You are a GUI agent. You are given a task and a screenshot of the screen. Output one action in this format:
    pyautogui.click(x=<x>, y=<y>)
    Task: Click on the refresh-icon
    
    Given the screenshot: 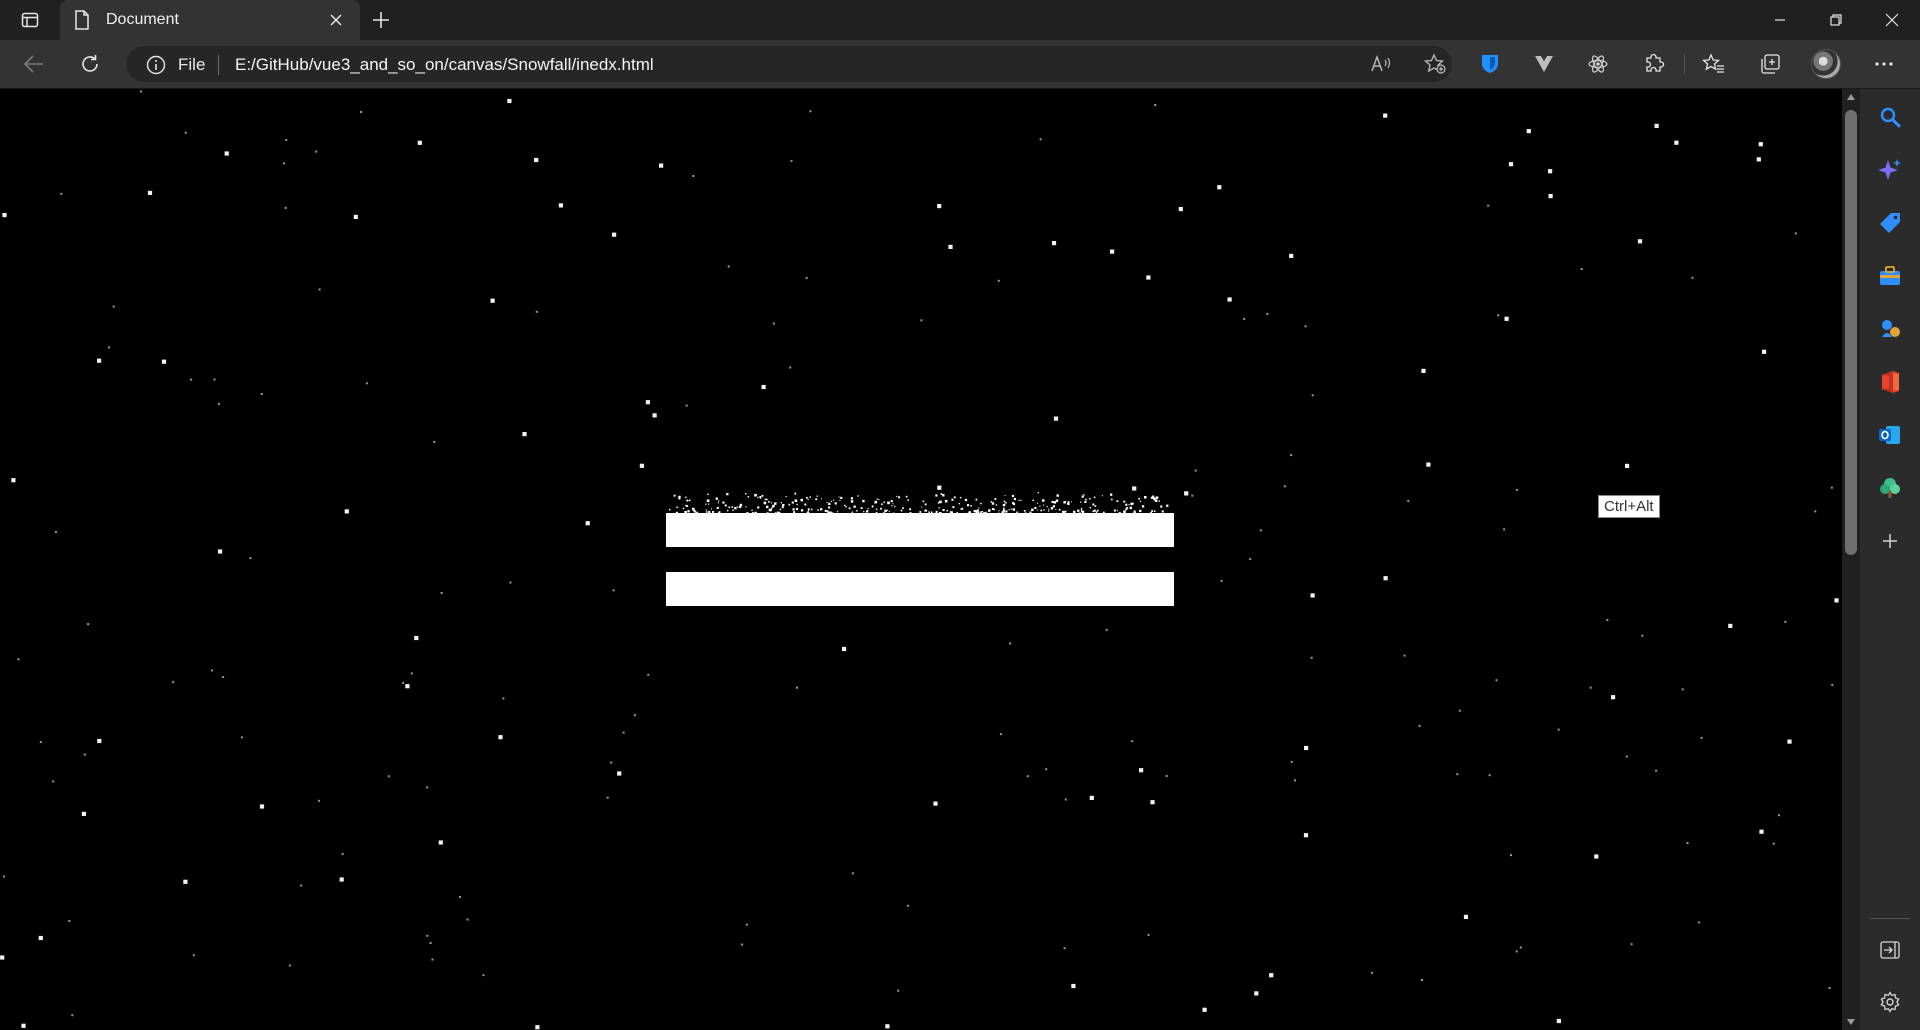 What is the action you would take?
    pyautogui.click(x=90, y=64)
    